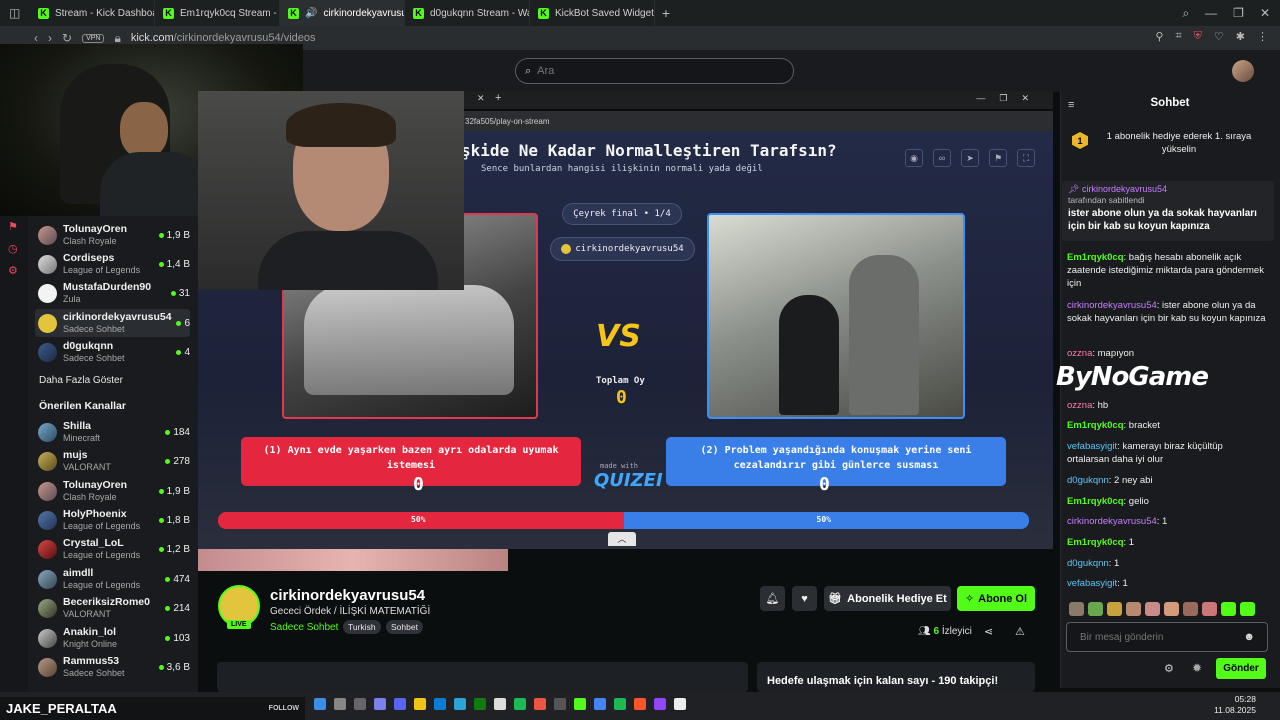  Describe the element at coordinates (36, 38) in the screenshot. I see `back-icon: ‹` at that location.